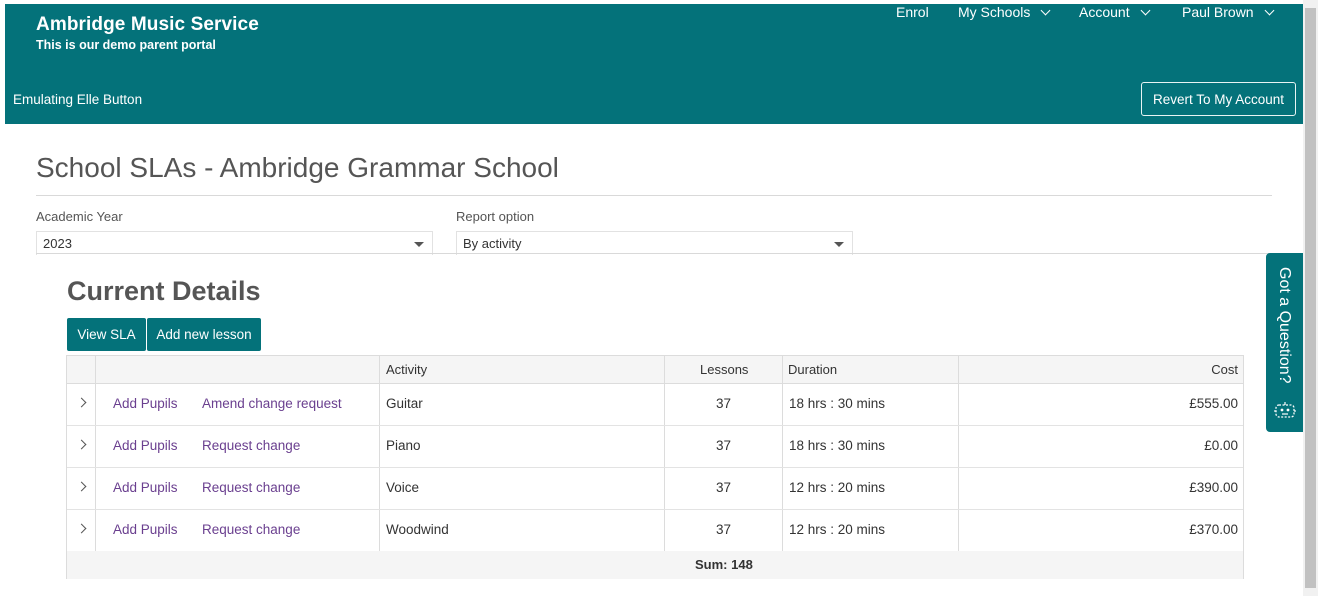  I want to click on nav-user-label: Paul Brown, so click(1218, 12).